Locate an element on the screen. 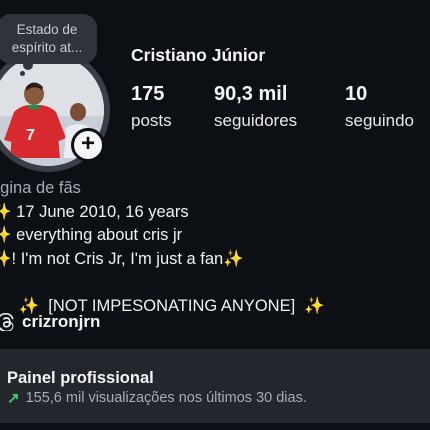 The width and height of the screenshot is (430, 430). stat-followers-label: seguidores is located at coordinates (256, 120).